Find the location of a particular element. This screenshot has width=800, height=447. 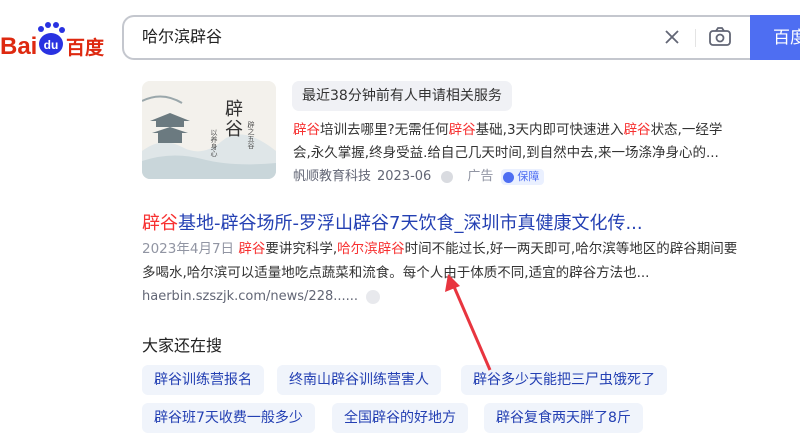

related-search-chip: 辟谷多少天能把三尸虫饿死了 is located at coordinates (564, 380).